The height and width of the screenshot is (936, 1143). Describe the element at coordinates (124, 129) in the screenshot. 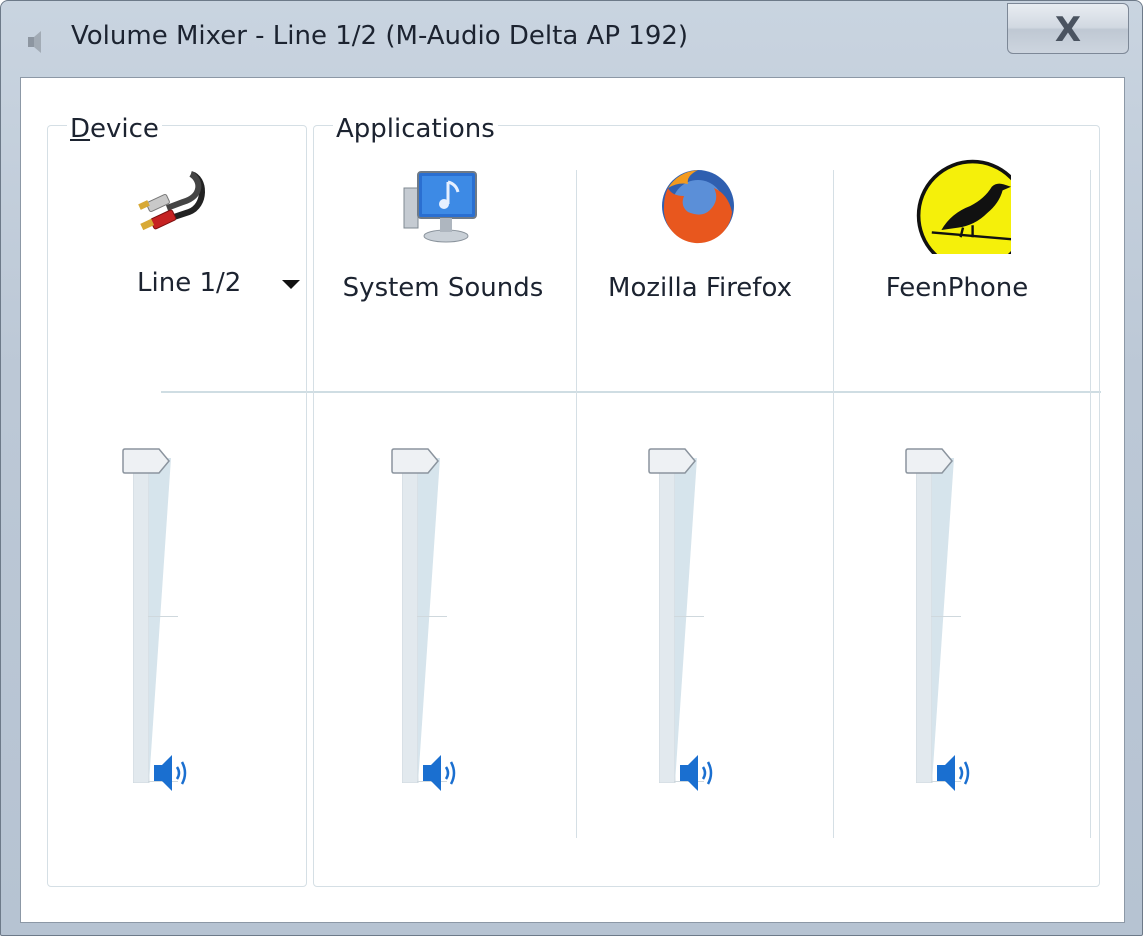

I see `device-legend-rest: evice` at that location.